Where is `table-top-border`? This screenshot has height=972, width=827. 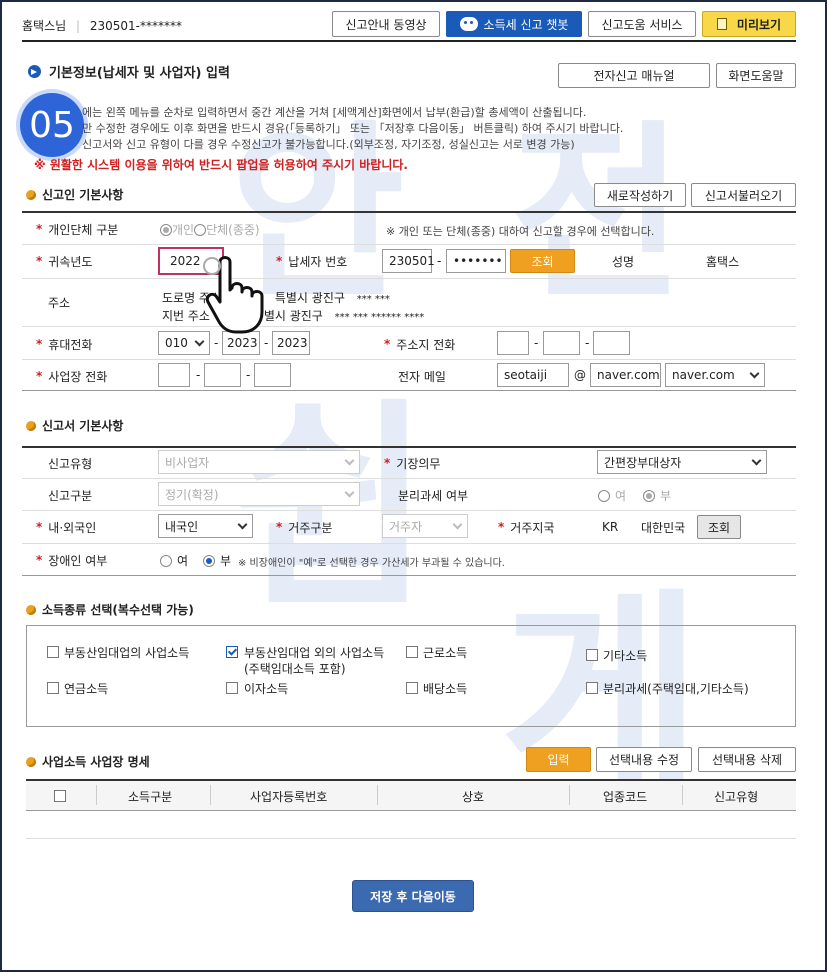
table-top-border is located at coordinates (409, 212).